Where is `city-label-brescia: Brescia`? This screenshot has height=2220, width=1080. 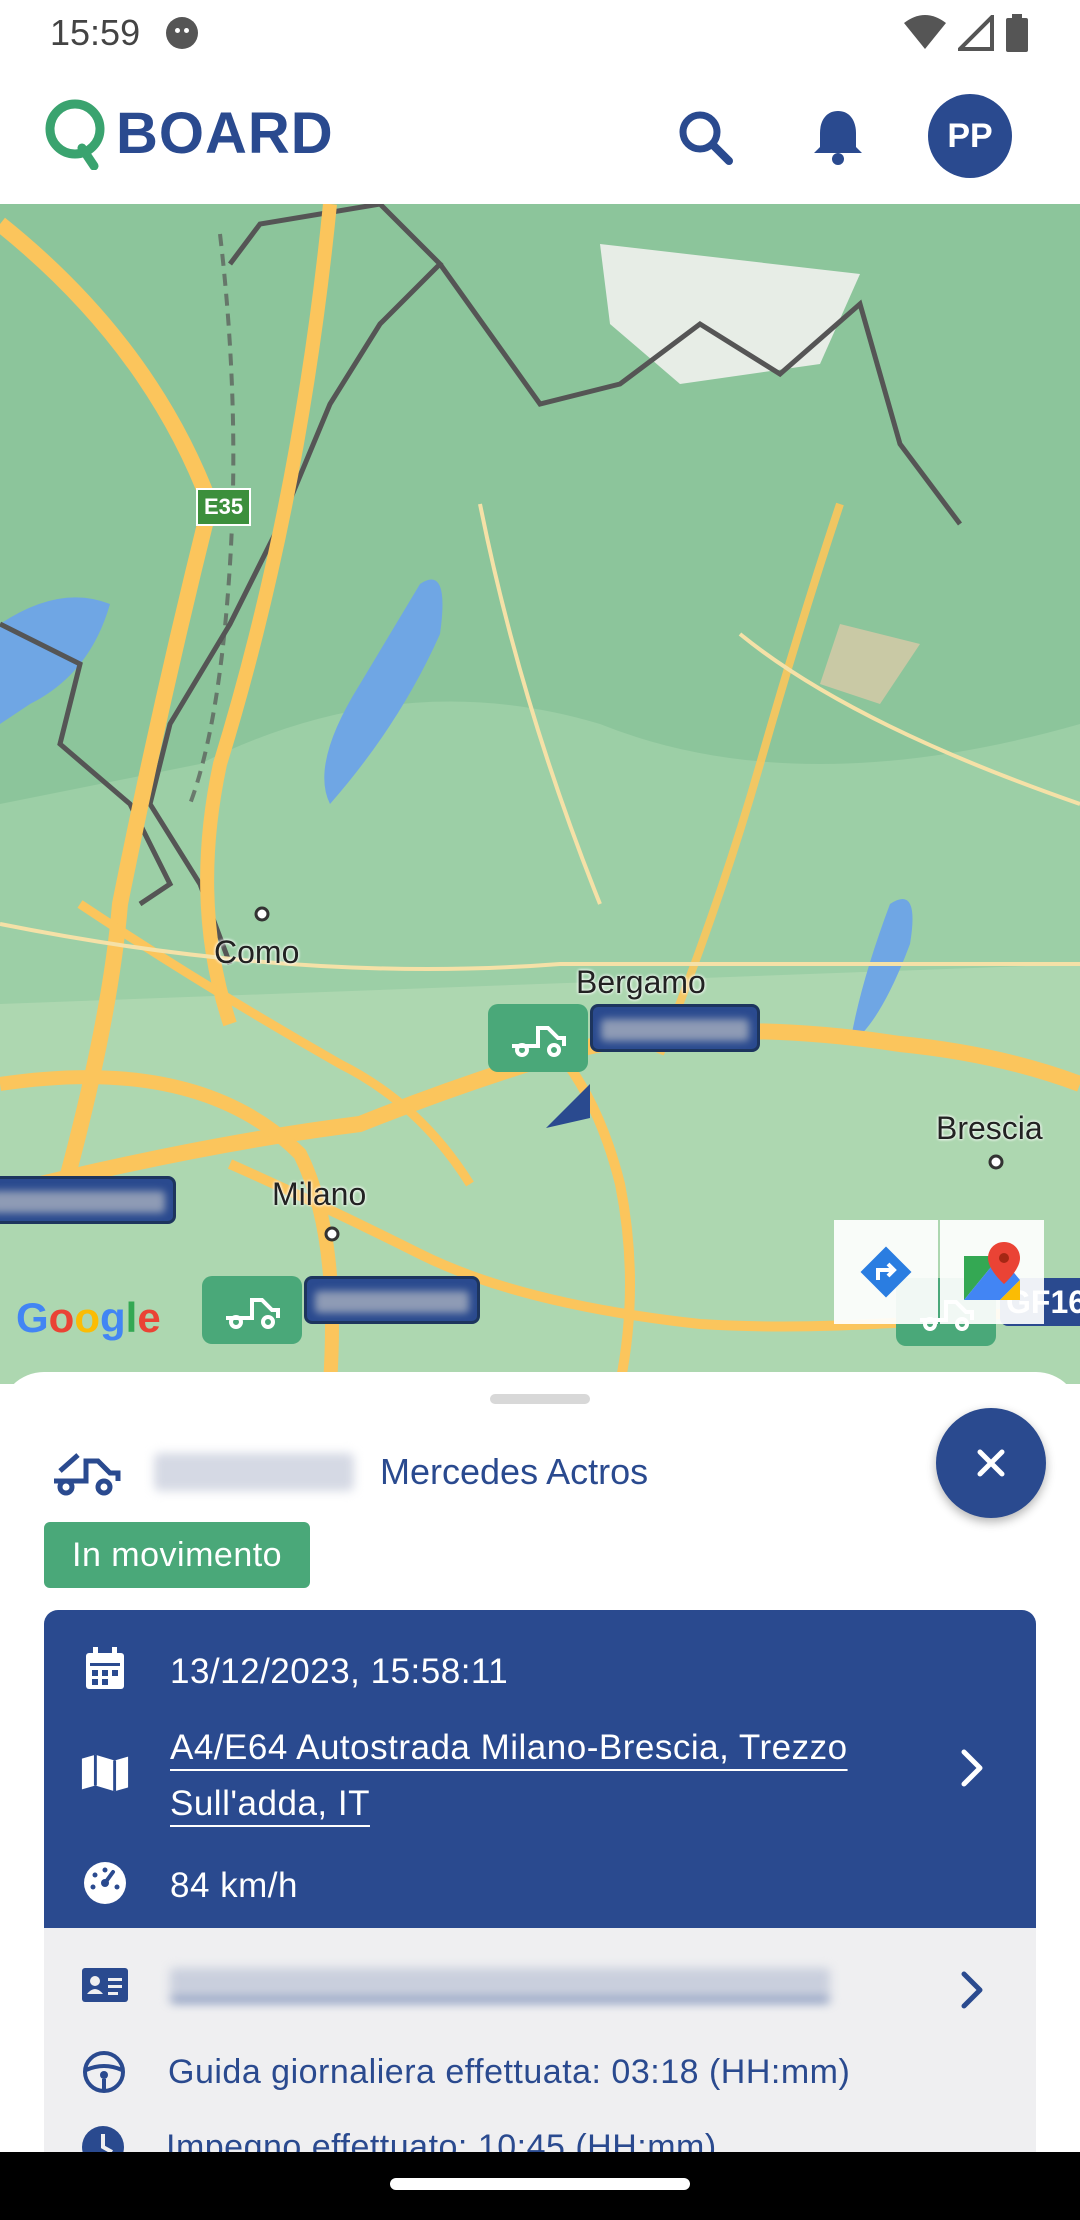
city-label-brescia: Brescia is located at coordinates (989, 1128).